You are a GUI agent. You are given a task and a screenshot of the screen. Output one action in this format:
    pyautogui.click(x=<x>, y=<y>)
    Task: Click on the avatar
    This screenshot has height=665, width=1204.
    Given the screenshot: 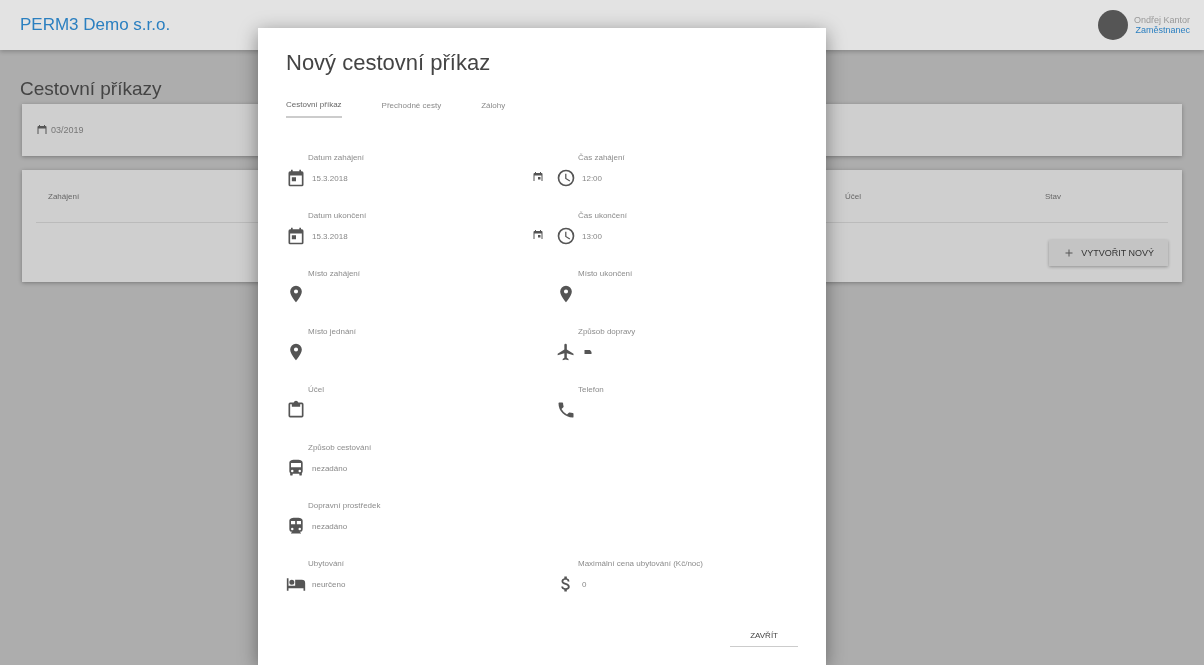 What is the action you would take?
    pyautogui.click(x=1112, y=25)
    